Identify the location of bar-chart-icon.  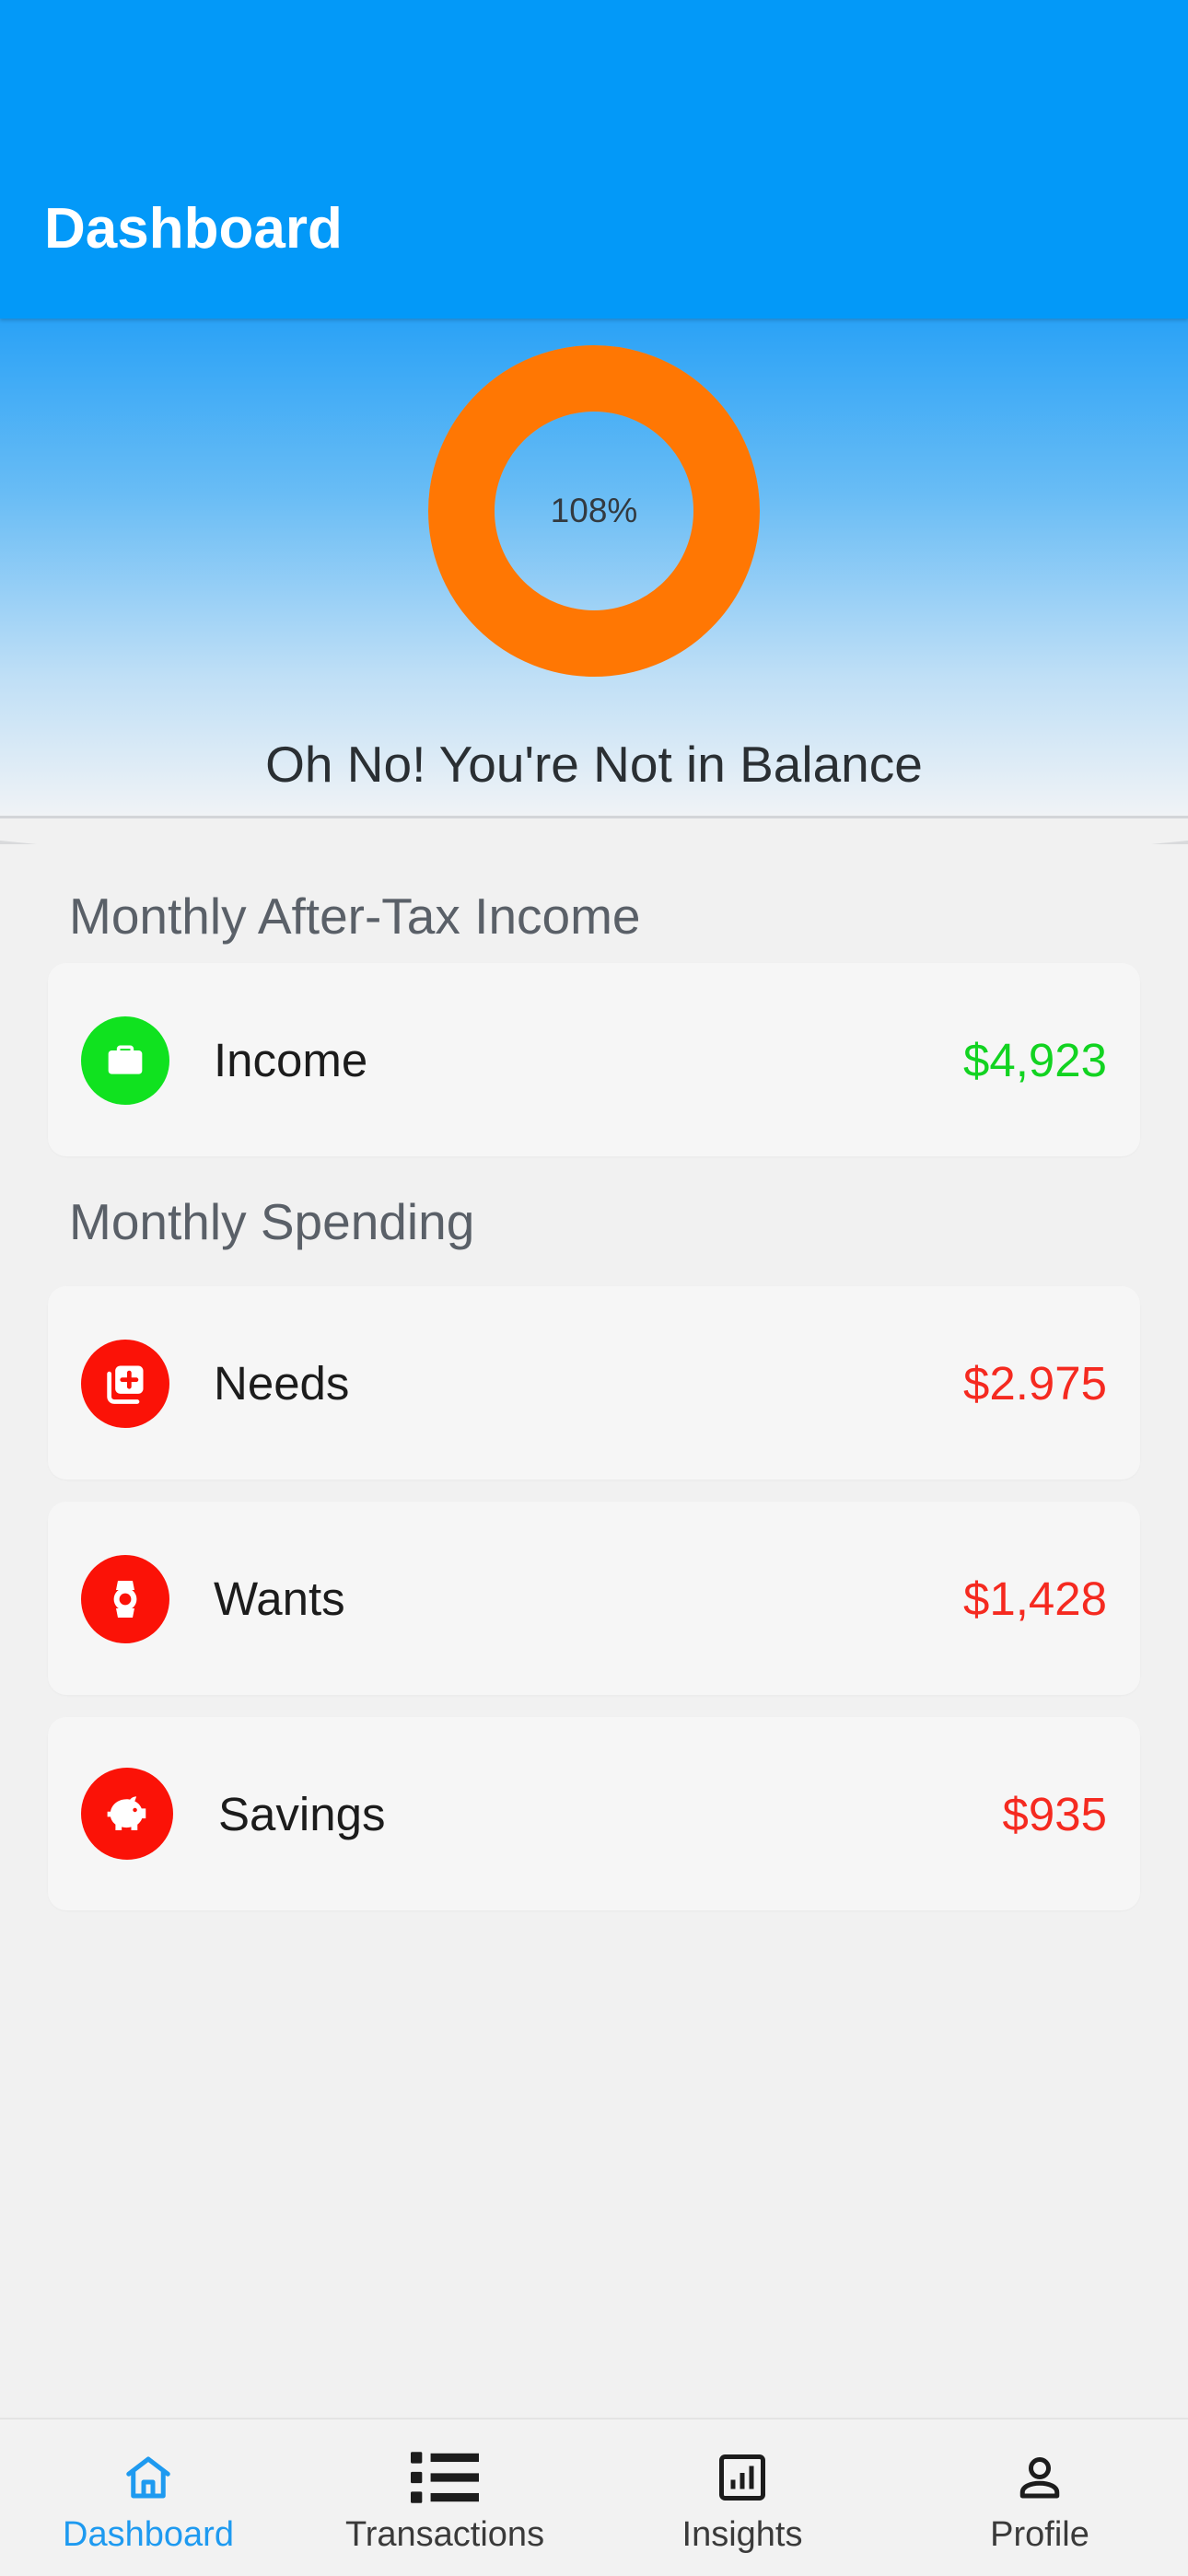
(742, 2477).